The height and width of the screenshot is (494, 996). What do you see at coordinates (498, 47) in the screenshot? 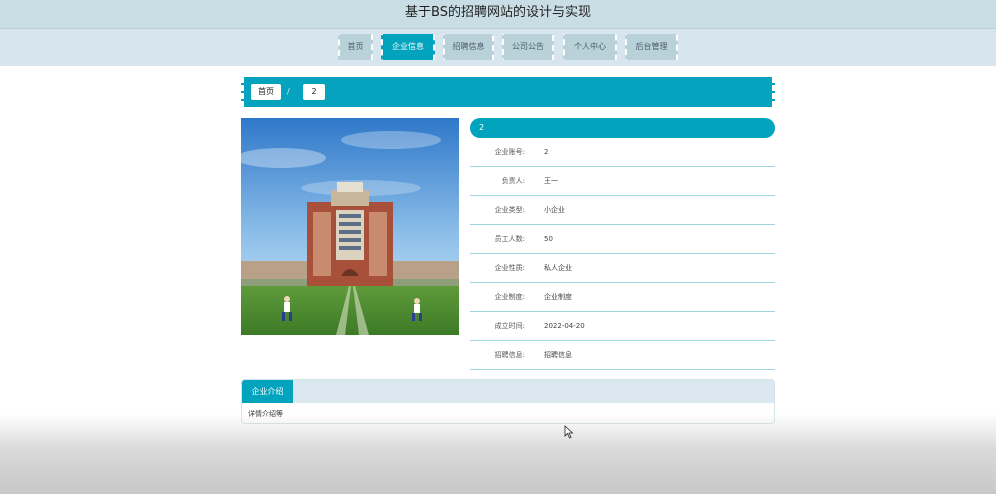
I see `main-nav: 首页 企业信息 招聘信息 公司公告 个人中心 后台管理` at bounding box center [498, 47].